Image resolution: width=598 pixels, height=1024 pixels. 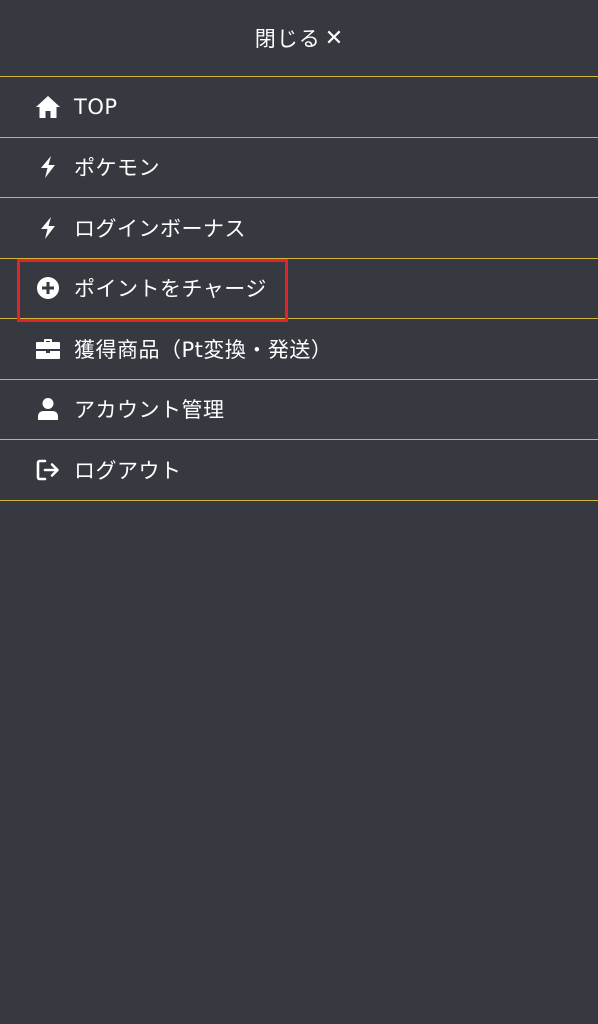 What do you see at coordinates (96, 106) in the screenshot?
I see `menu-item-label: TOP` at bounding box center [96, 106].